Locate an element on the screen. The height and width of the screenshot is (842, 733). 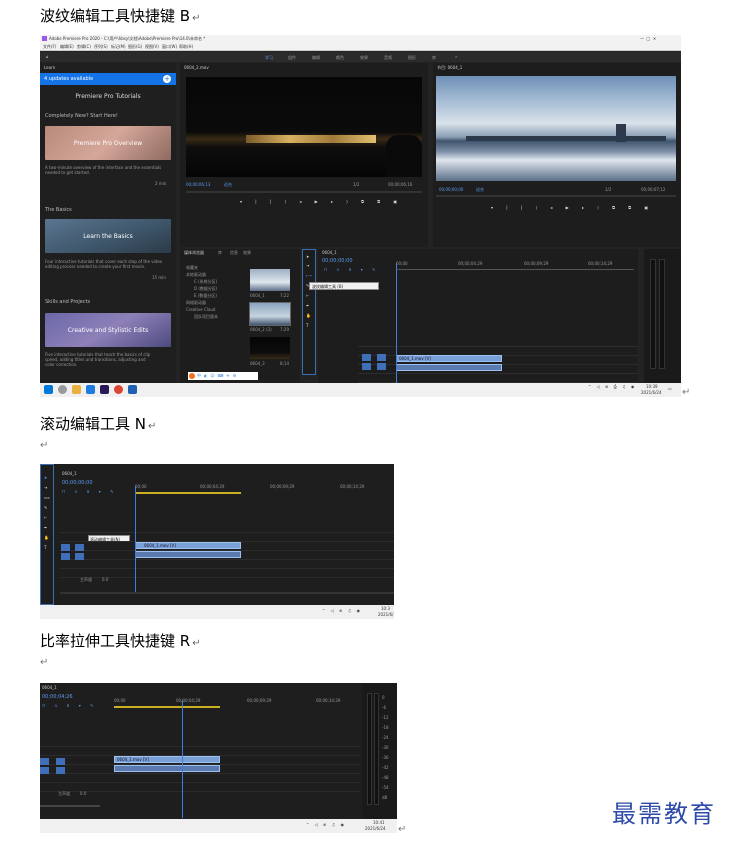
source-tab: 0604_2.mov is located at coordinates (196, 67).